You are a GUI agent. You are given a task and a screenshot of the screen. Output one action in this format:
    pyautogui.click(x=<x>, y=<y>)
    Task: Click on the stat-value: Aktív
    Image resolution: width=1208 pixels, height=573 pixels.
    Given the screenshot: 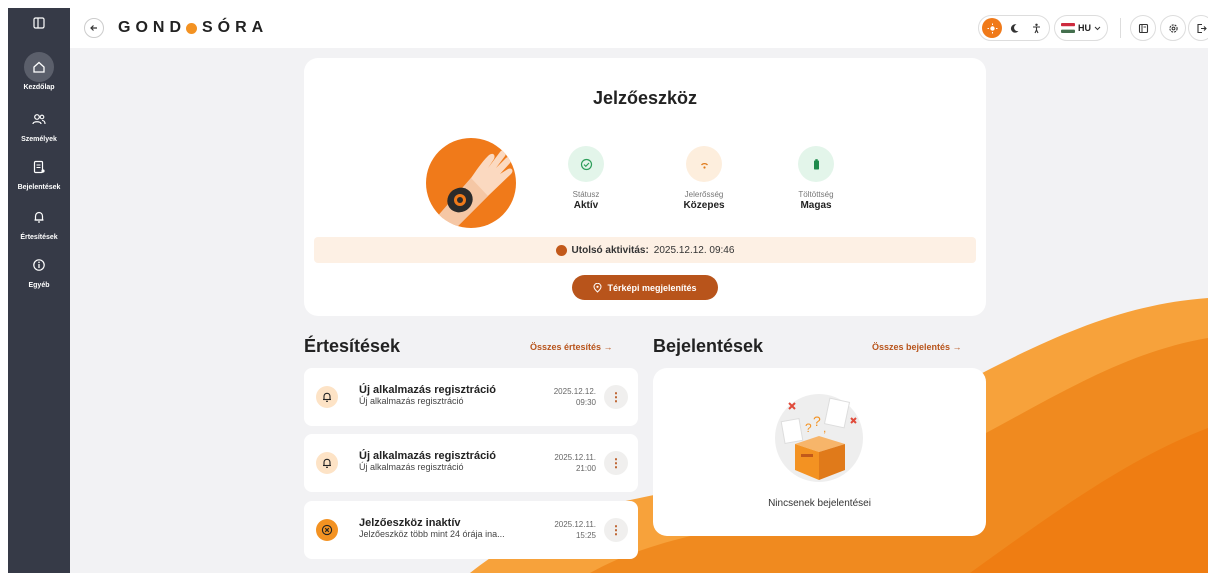 What is the action you would take?
    pyautogui.click(x=586, y=205)
    